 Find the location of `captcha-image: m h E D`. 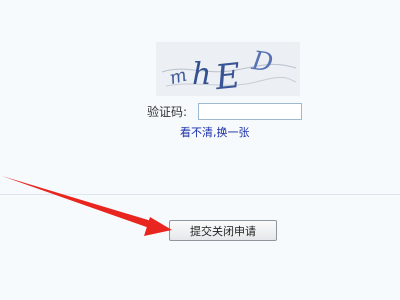

captcha-image: m h E D is located at coordinates (228, 69).